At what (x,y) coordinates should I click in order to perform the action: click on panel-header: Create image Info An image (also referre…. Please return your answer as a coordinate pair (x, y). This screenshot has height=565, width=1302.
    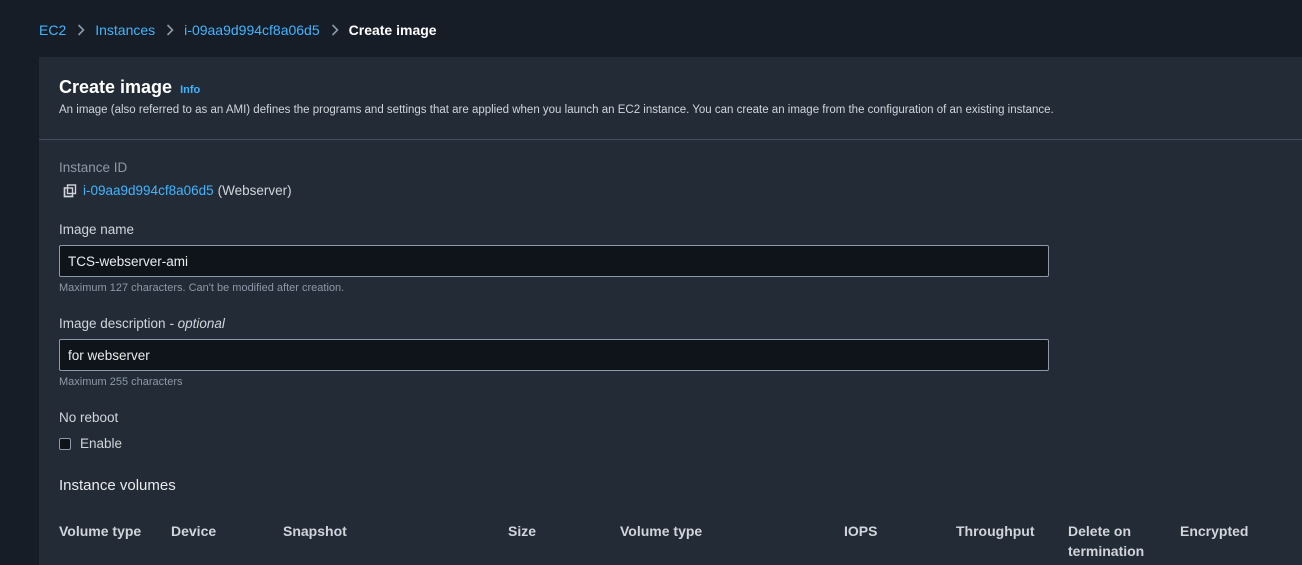
    Looking at the image, I should click on (670, 98).